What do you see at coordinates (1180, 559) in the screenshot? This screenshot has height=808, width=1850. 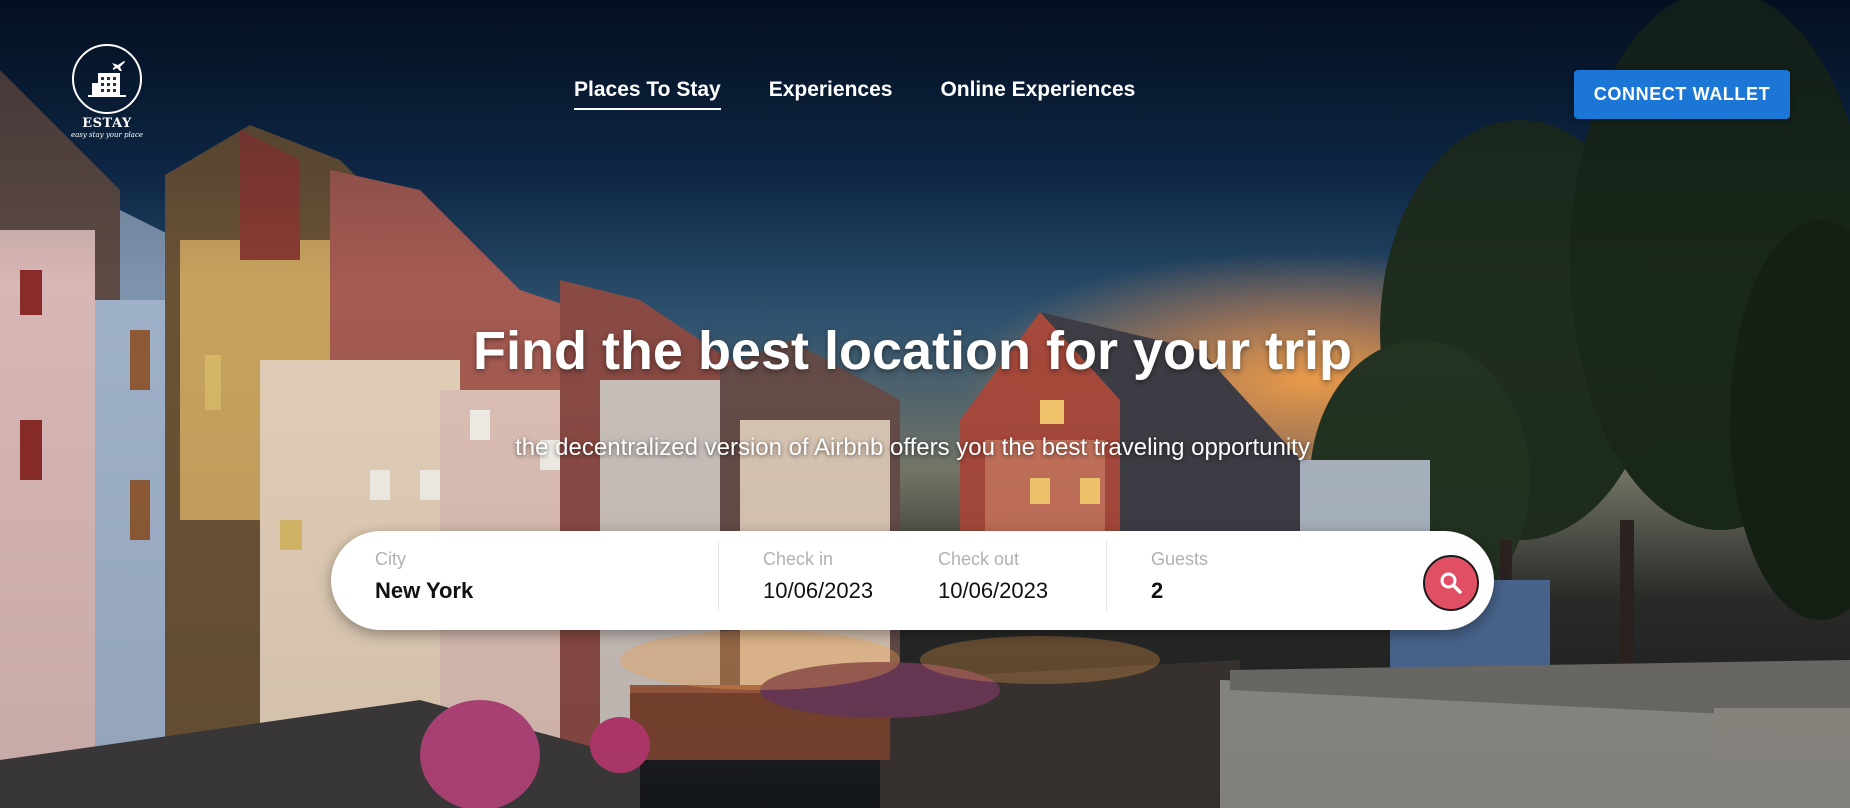 I see `guests-label: Guests` at bounding box center [1180, 559].